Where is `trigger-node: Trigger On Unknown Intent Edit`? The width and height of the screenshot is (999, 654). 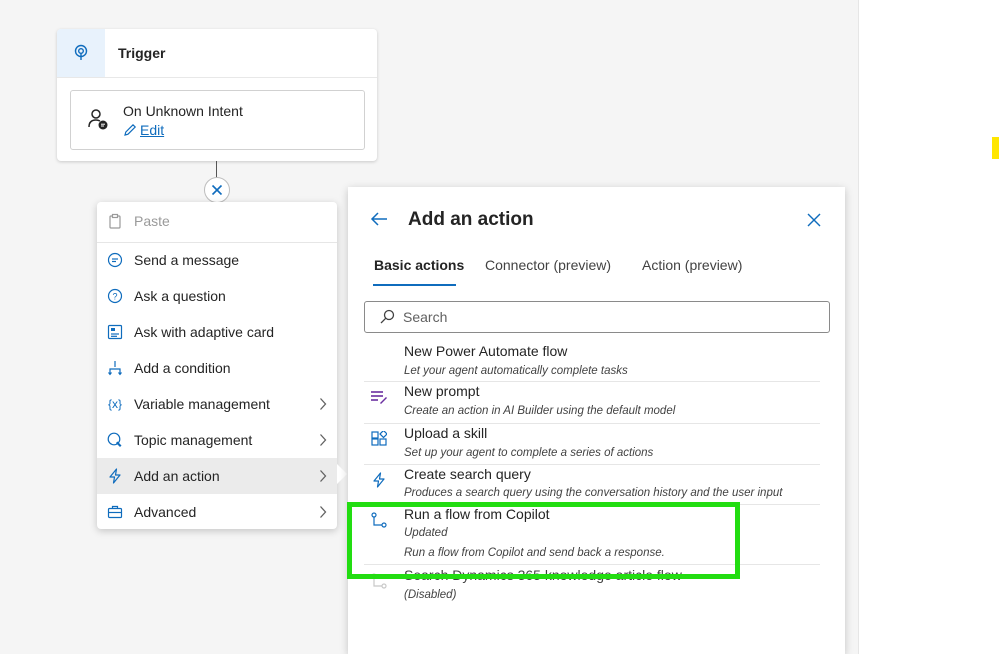 trigger-node: Trigger On Unknown Intent Edit is located at coordinates (217, 95).